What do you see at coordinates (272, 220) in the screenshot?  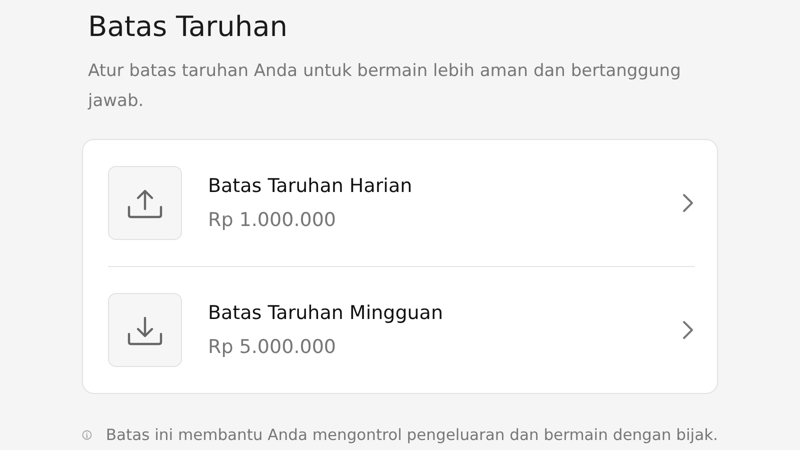 I see `limit-amount: Rp 1.000.000` at bounding box center [272, 220].